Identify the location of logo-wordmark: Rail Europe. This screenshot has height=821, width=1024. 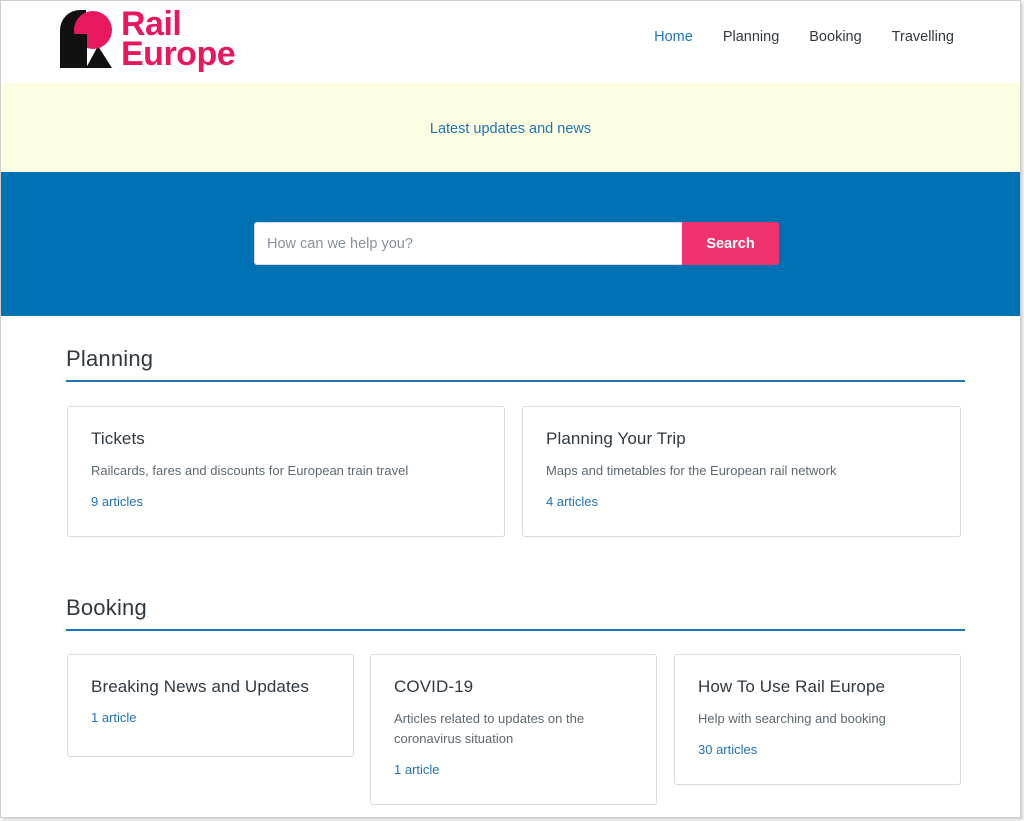
(178, 40).